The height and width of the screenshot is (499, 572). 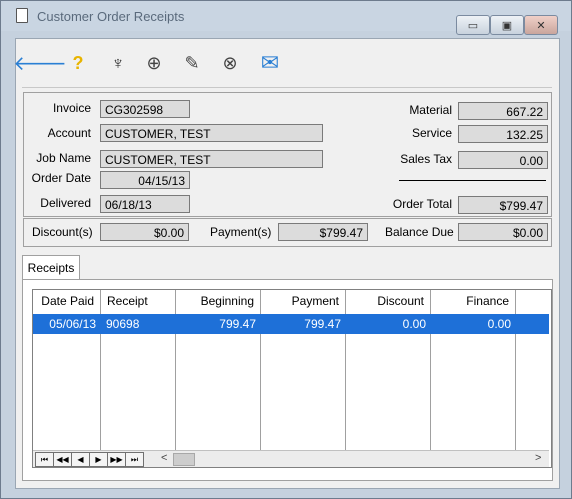 I want to click on edit-document-button: ✎, so click(x=192, y=63).